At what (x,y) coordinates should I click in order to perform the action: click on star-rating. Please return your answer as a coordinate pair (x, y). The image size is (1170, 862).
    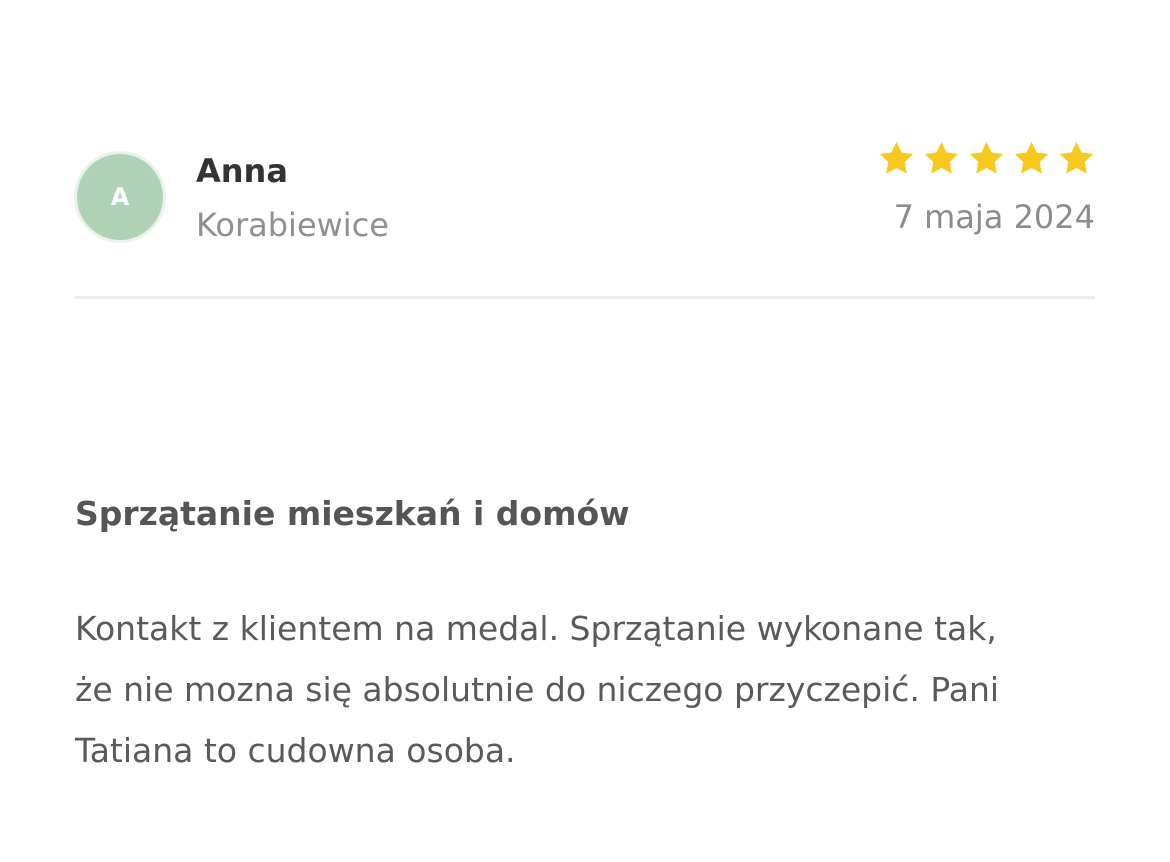
    Looking at the image, I should click on (986, 158).